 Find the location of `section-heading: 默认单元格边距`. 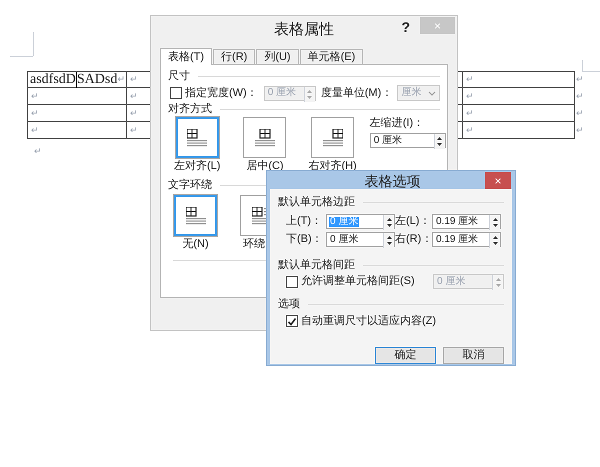

section-heading: 默认单元格边距 is located at coordinates (316, 202).